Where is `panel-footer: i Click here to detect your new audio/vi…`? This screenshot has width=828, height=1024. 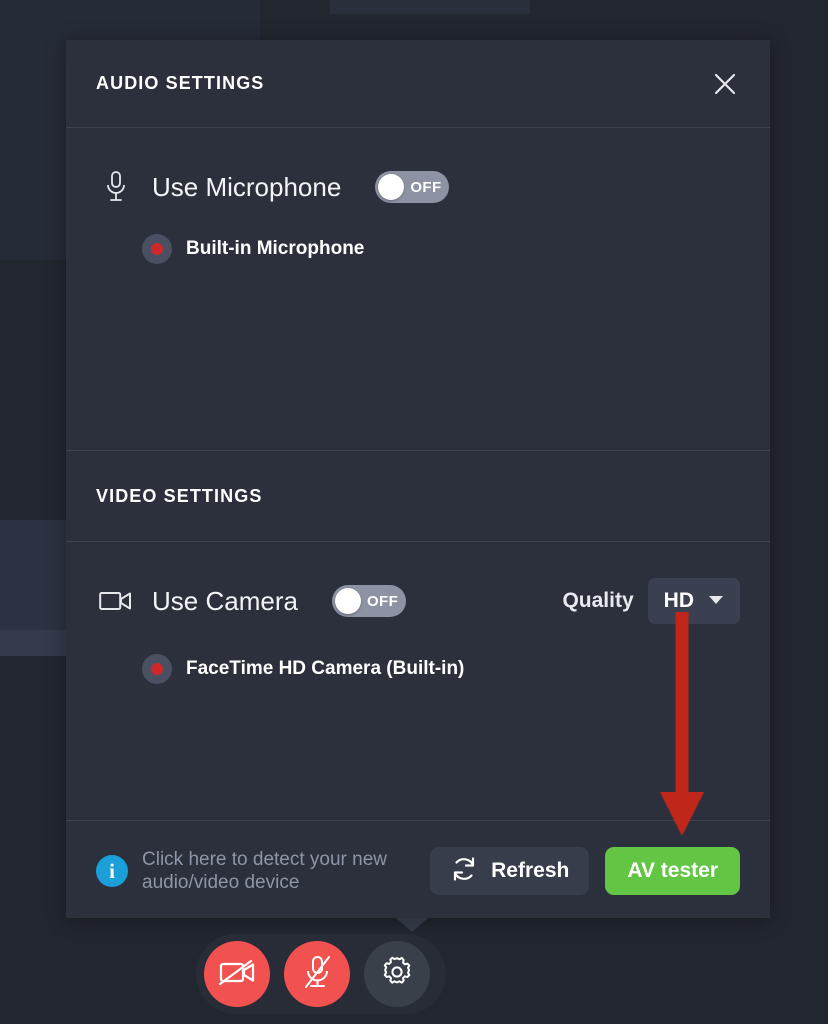 panel-footer: i Click here to detect your new audio/vi… is located at coordinates (418, 871).